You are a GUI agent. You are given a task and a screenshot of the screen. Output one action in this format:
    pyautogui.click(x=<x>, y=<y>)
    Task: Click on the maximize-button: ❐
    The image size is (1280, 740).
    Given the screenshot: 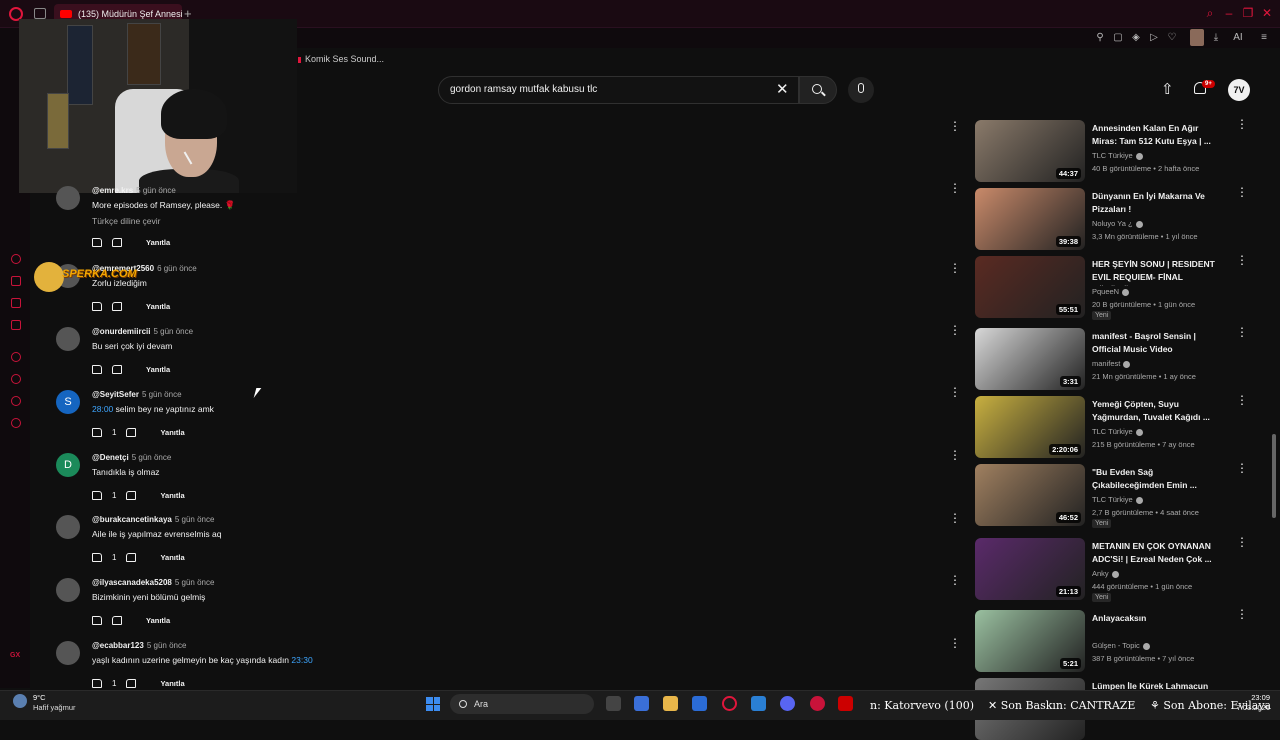 What is the action you would take?
    pyautogui.click(x=1248, y=13)
    